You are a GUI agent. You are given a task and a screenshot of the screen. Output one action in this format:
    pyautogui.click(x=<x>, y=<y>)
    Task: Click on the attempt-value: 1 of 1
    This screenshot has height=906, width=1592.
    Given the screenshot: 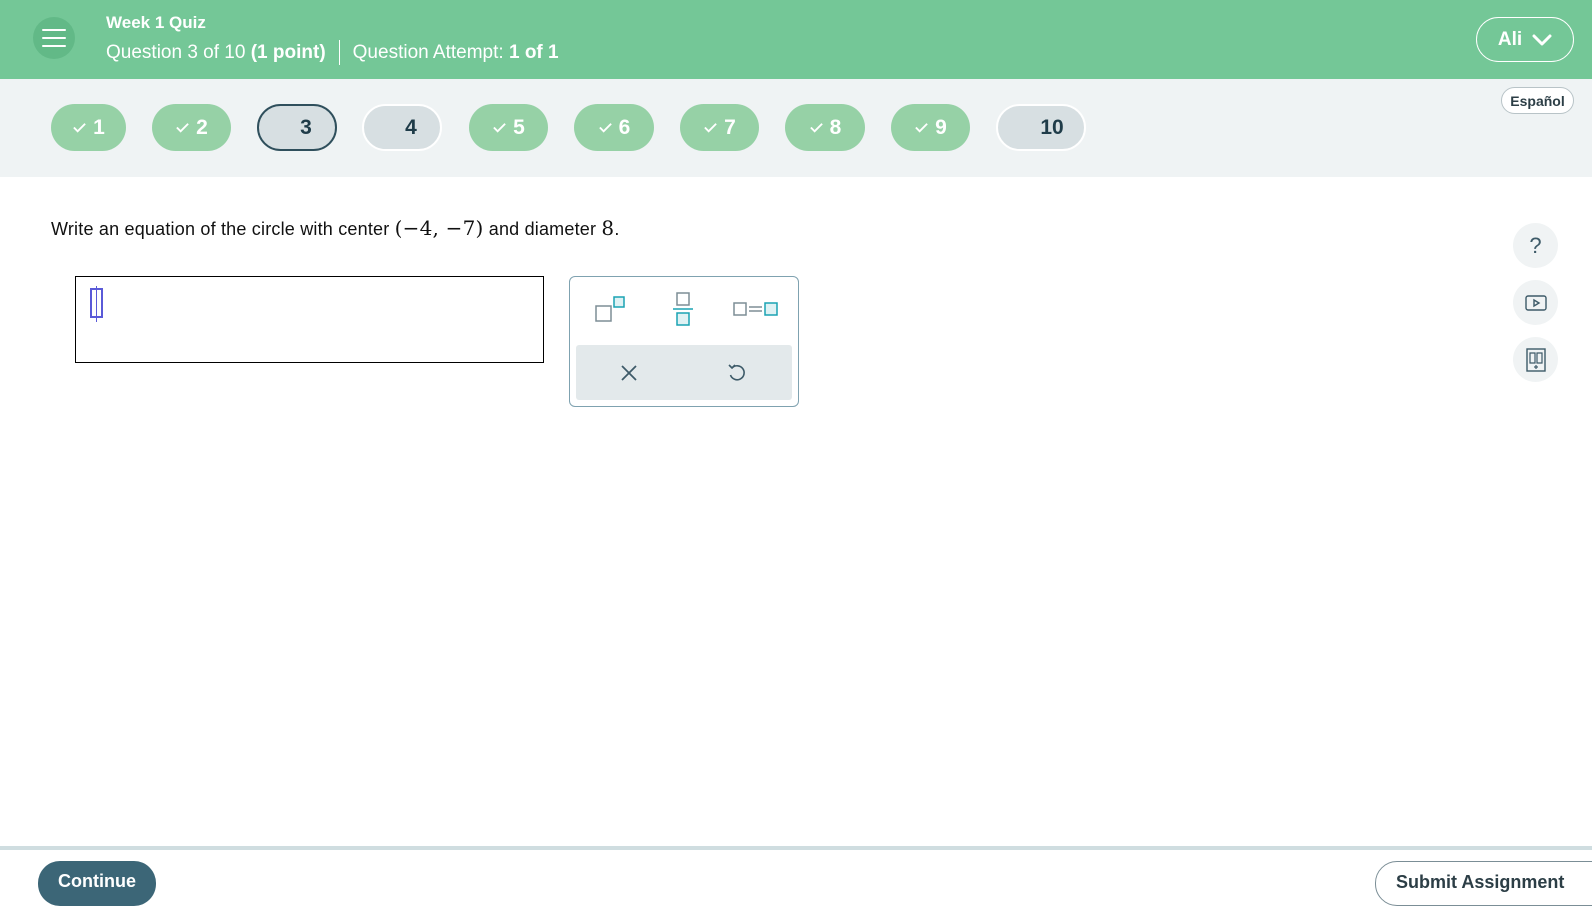 What is the action you would take?
    pyautogui.click(x=533, y=52)
    